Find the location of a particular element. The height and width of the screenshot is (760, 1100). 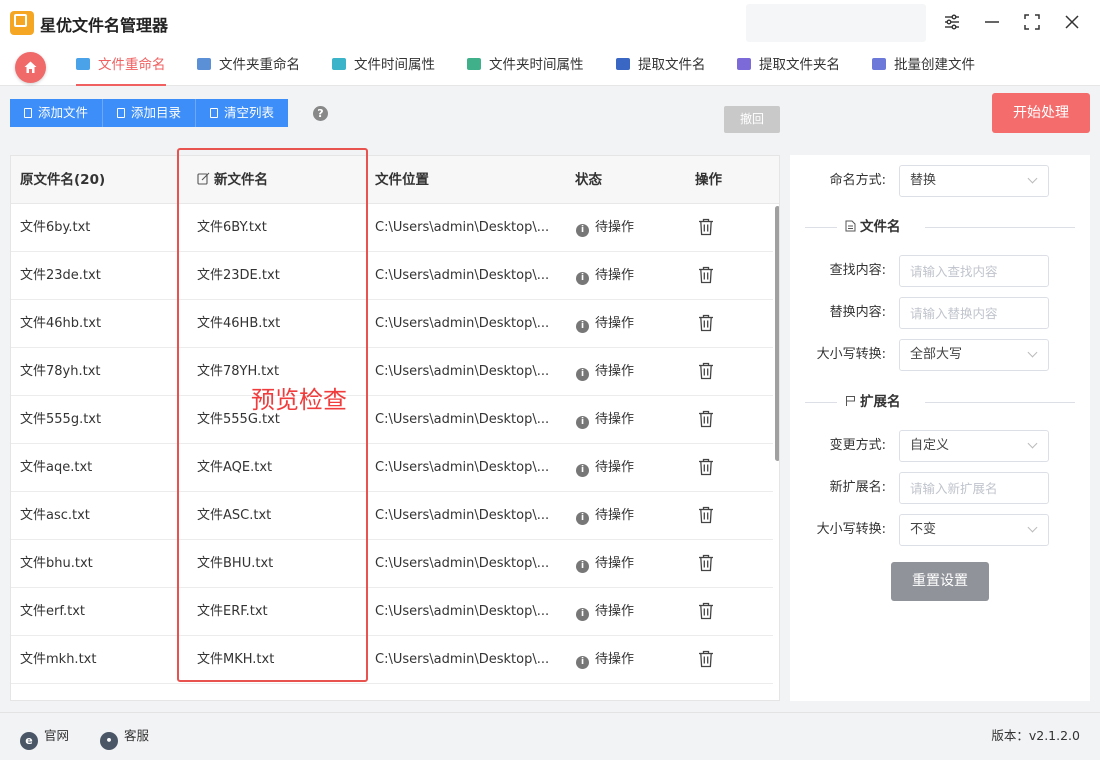

new-extension-input is located at coordinates (974, 488).